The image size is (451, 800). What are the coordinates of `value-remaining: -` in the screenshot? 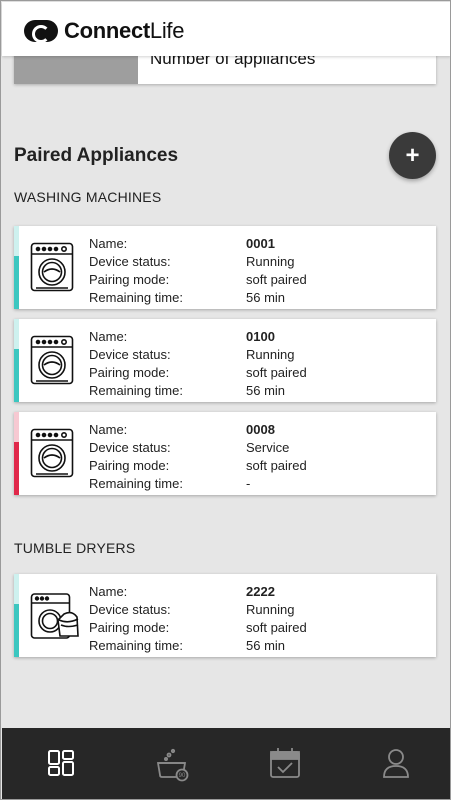 It's located at (248, 483).